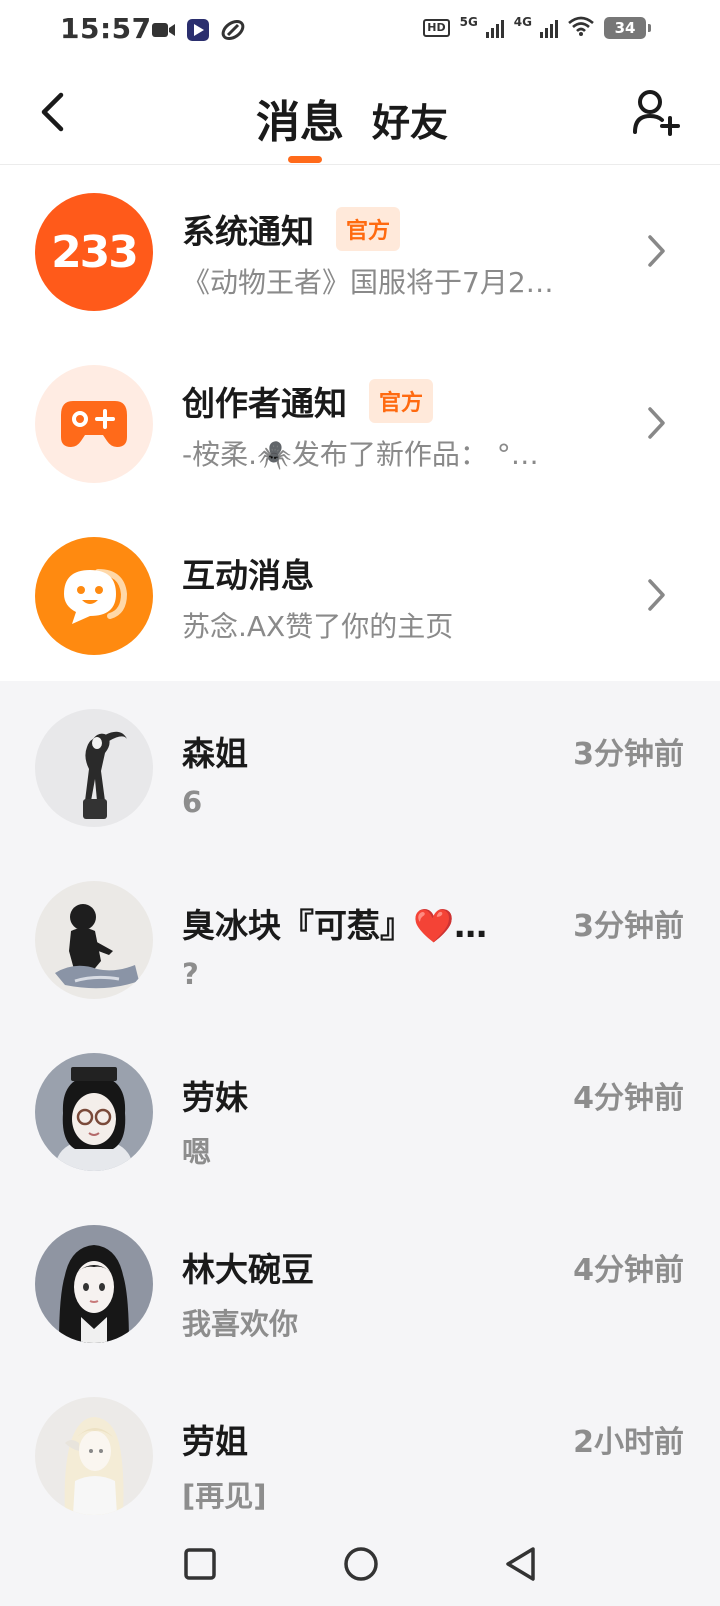 This screenshot has height=1606, width=720. What do you see at coordinates (627, 28) in the screenshot?
I see `battery-icon: 34` at bounding box center [627, 28].